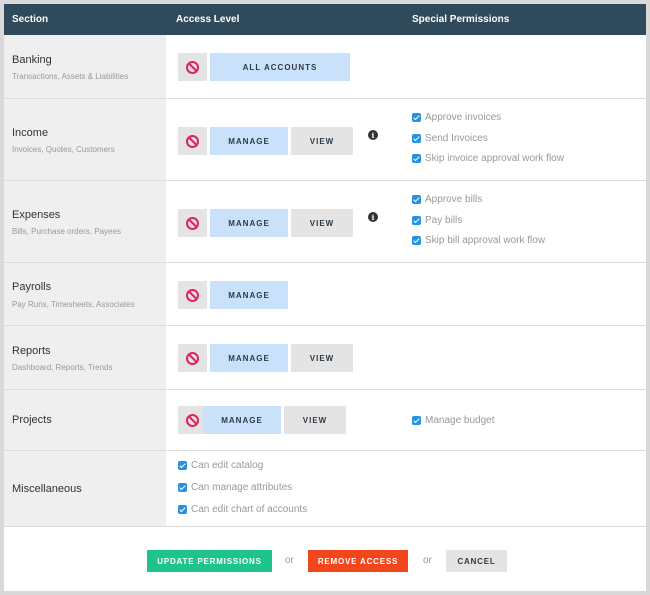 Image resolution: width=650 pixels, height=595 pixels. Describe the element at coordinates (30, 19) in the screenshot. I see `header-section: Section` at that location.